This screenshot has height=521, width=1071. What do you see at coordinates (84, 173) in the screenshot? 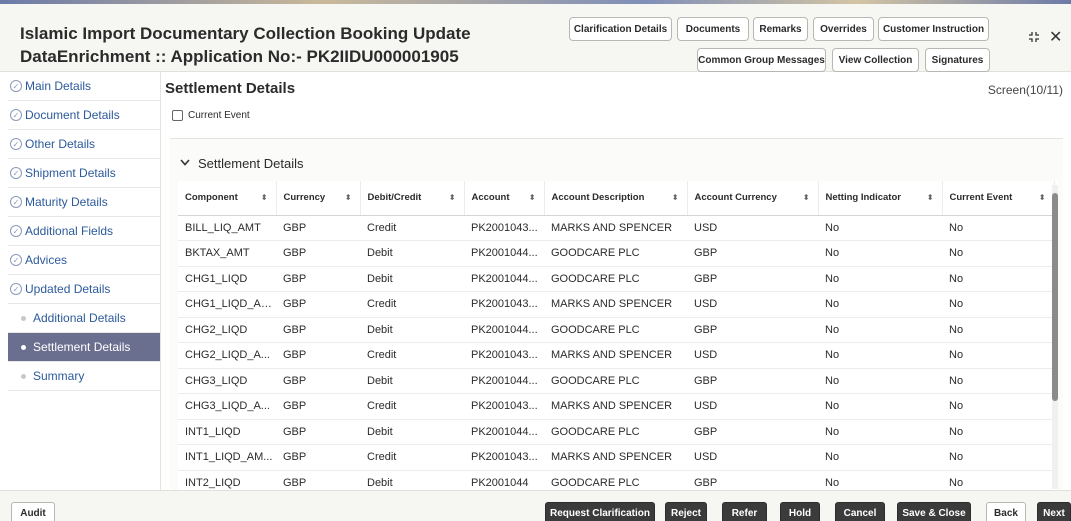
I see `sidebar-item-shipment-details: ✓ Shipment Details` at bounding box center [84, 173].